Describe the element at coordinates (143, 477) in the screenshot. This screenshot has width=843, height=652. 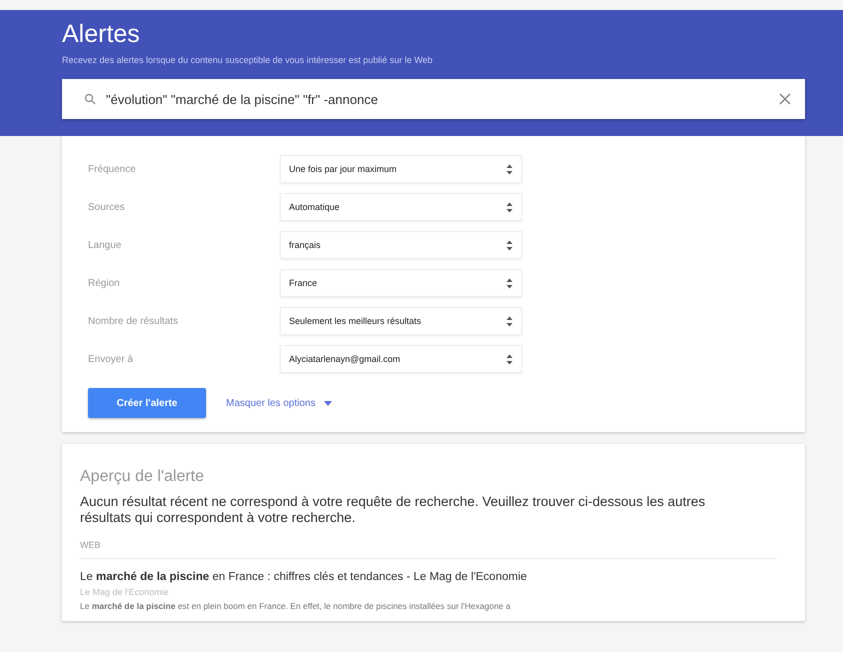
I see `preview-title: Aperçu de l'alerte` at that location.